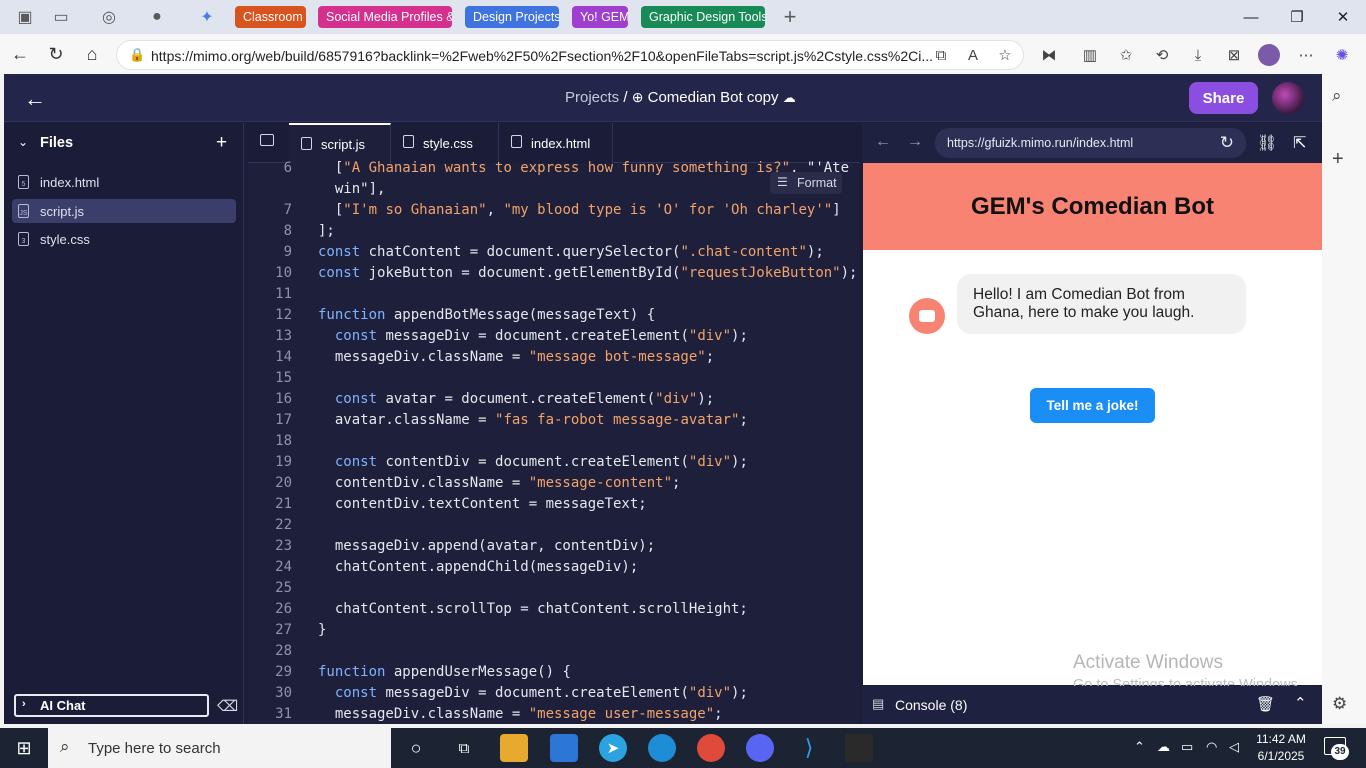 The height and width of the screenshot is (768, 1366). I want to click on ai-chat-toggle: › AI Chat, so click(111, 705).